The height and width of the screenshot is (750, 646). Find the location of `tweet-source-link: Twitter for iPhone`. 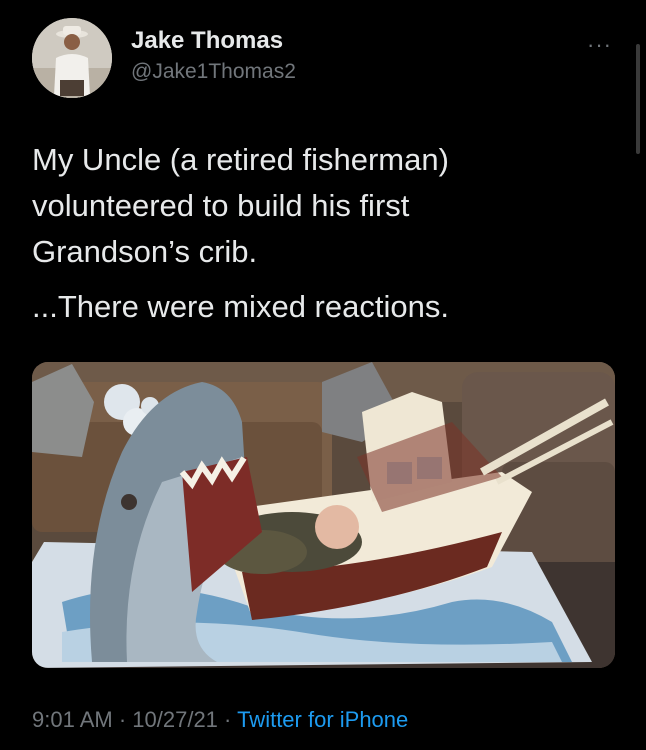

tweet-source-link: Twitter for iPhone is located at coordinates (322, 719).